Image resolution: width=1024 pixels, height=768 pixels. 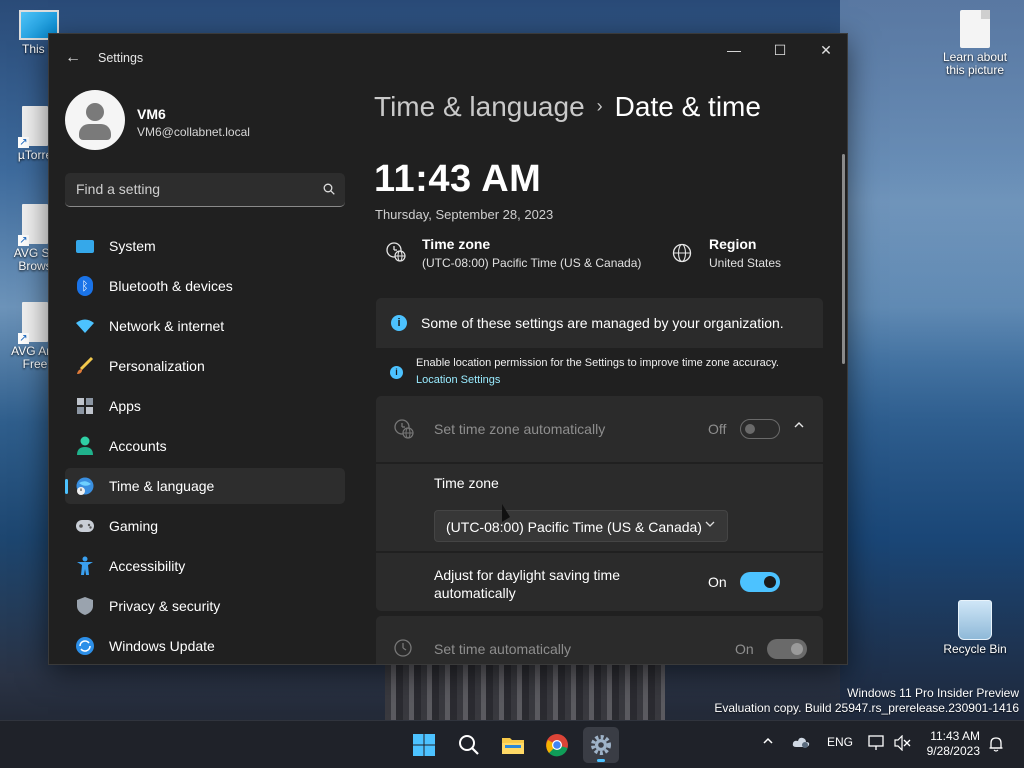 What do you see at coordinates (801, 743) in the screenshot?
I see `onedrive-icon` at bounding box center [801, 743].